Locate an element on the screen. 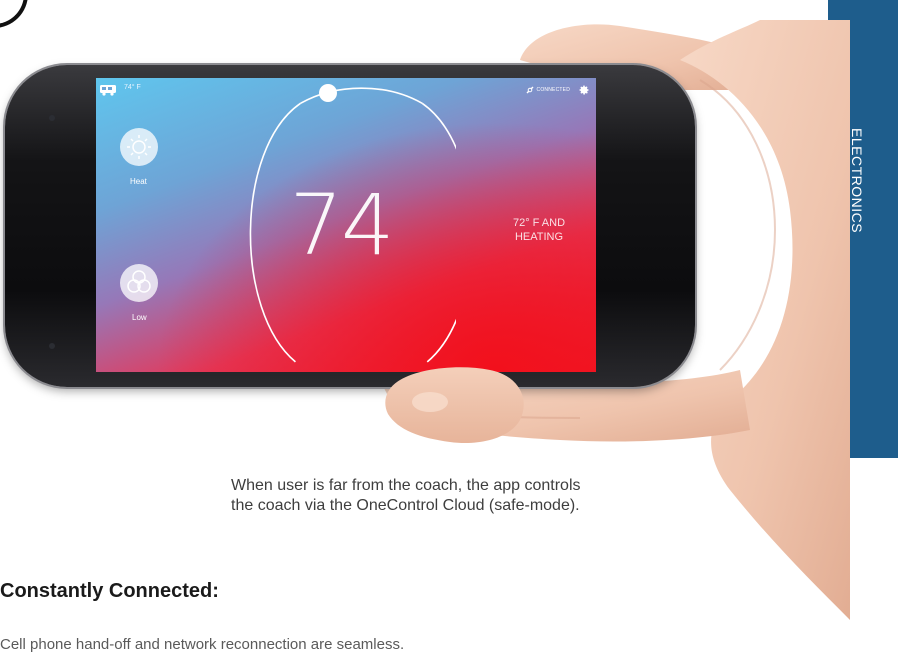 This screenshot has height=653, width=898. fan-icon is located at coordinates (139, 281).